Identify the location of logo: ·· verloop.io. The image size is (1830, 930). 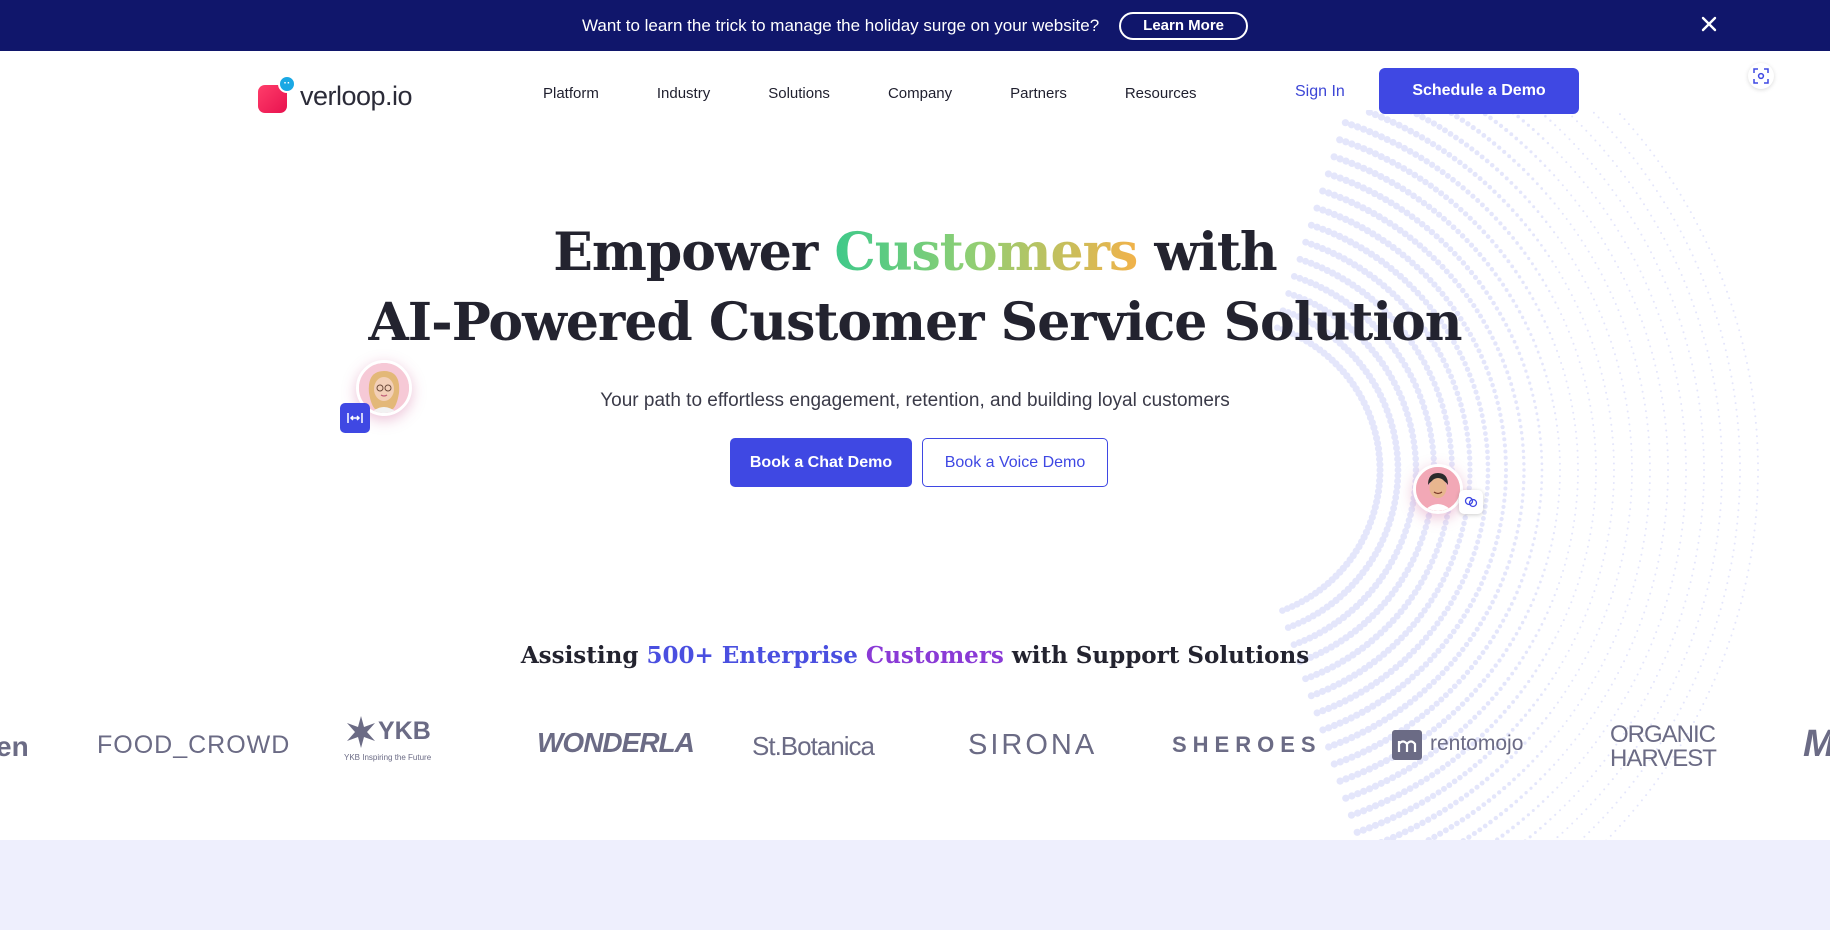
(335, 91).